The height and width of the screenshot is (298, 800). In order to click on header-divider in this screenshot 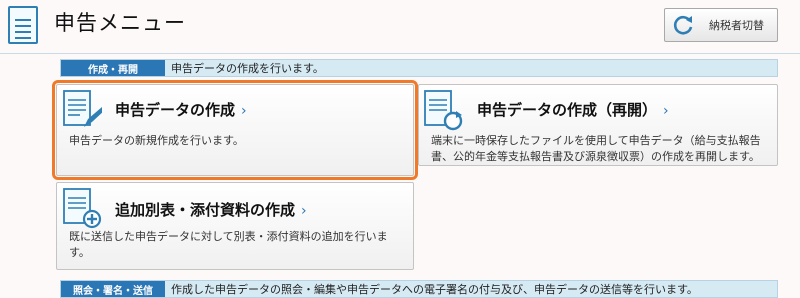, I will do `click(400, 53)`.